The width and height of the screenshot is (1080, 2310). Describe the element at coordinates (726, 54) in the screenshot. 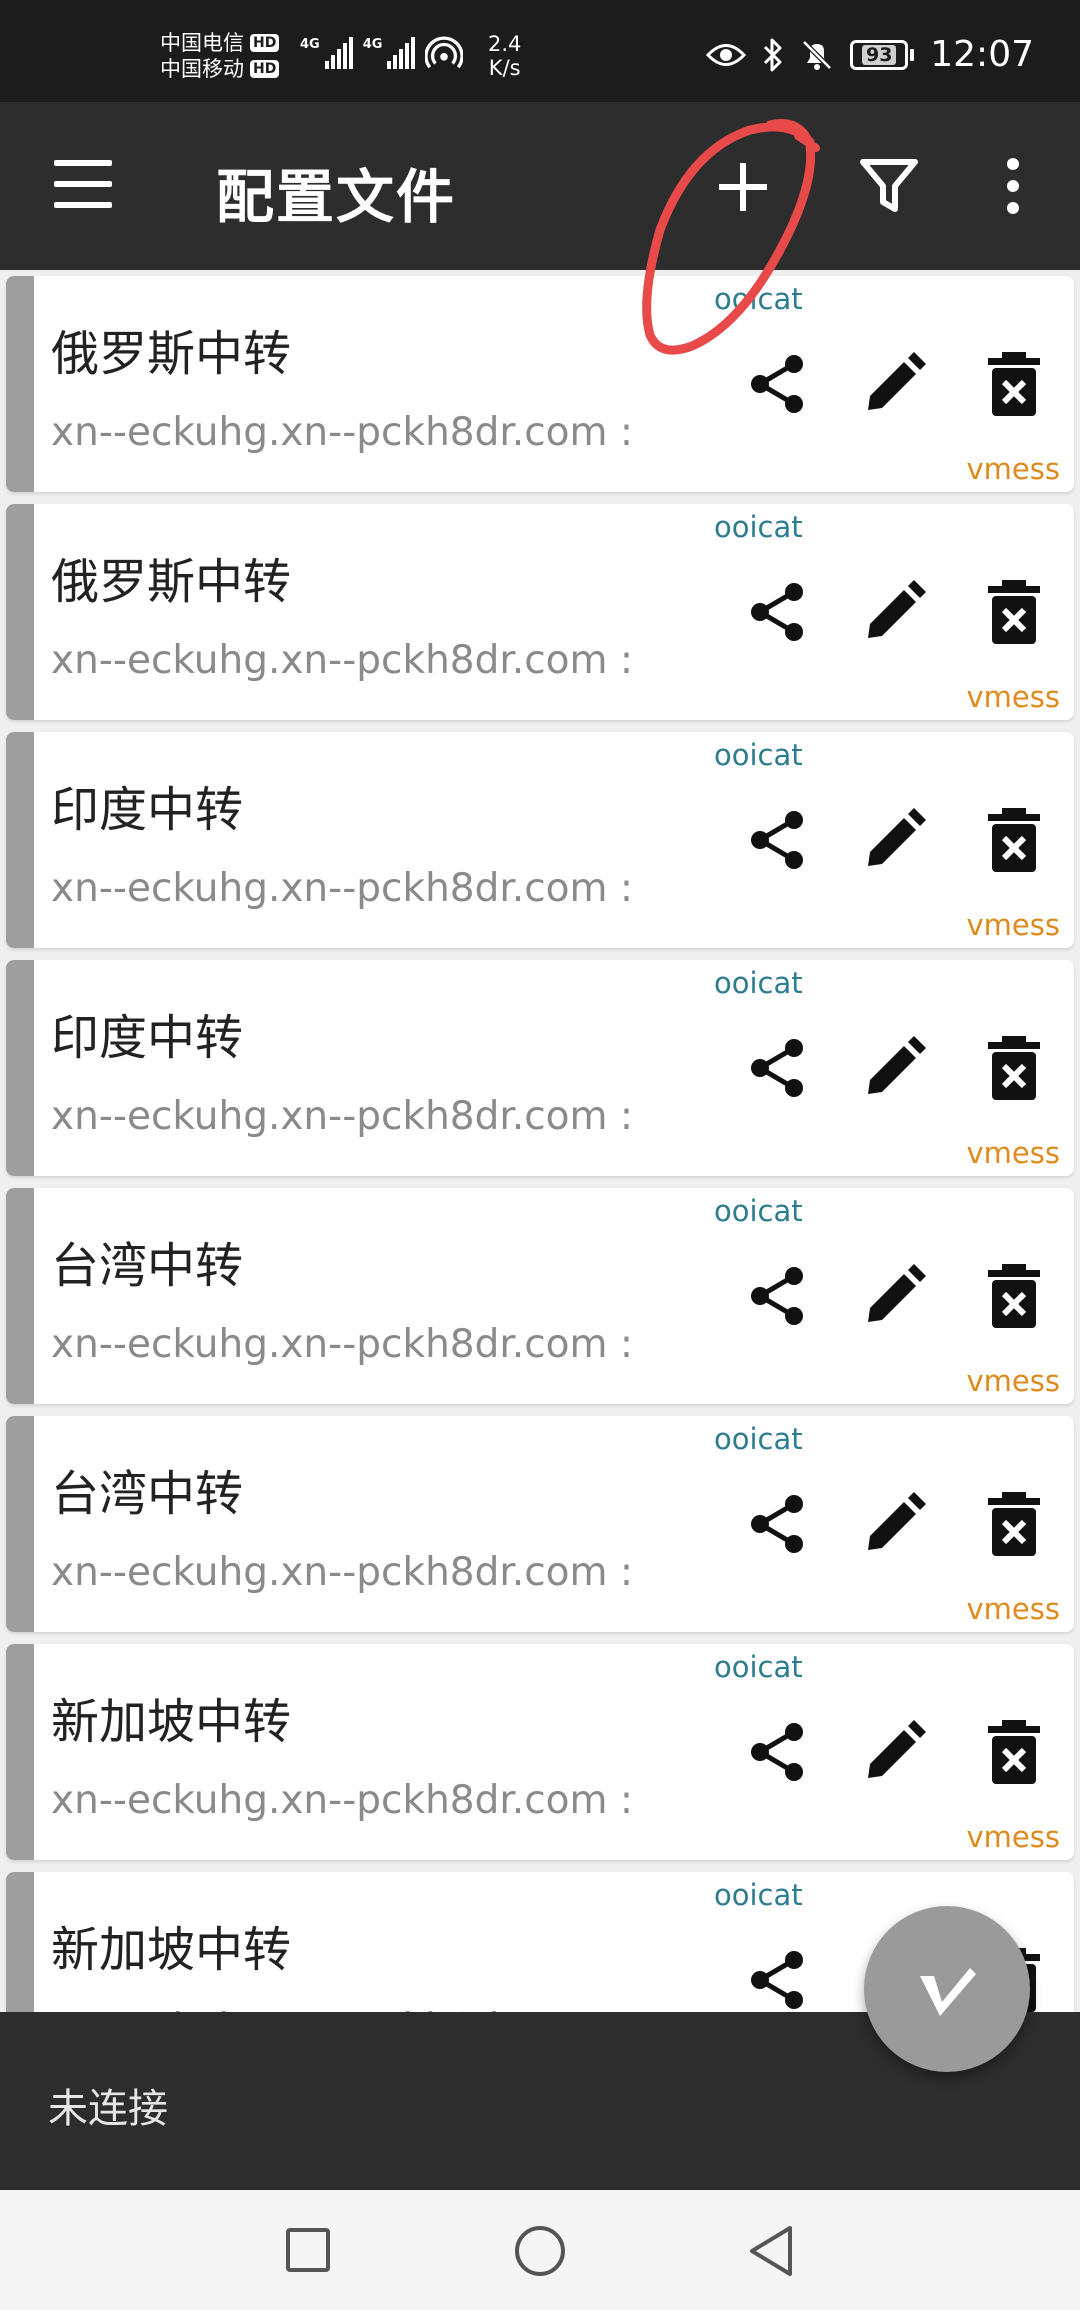

I see `eye-icon` at that location.